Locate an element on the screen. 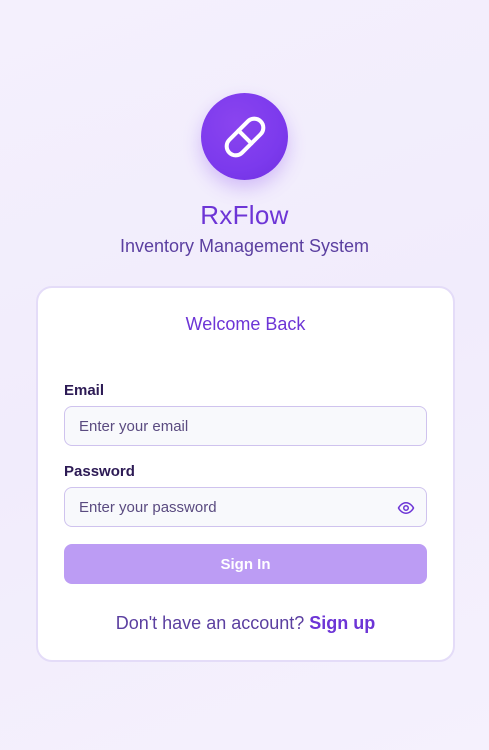  app-title: RxFlow is located at coordinates (244, 215).